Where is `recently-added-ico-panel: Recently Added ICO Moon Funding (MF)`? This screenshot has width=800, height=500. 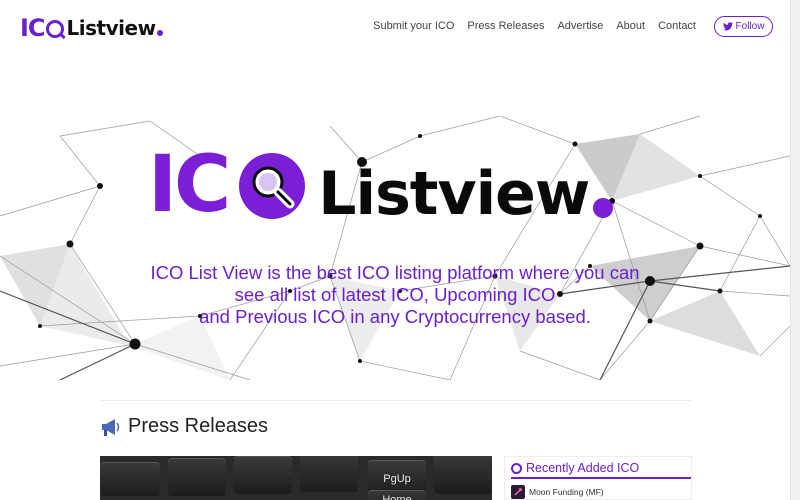
recently-added-ico-panel: Recently Added ICO Moon Funding (MF) is located at coordinates (598, 478).